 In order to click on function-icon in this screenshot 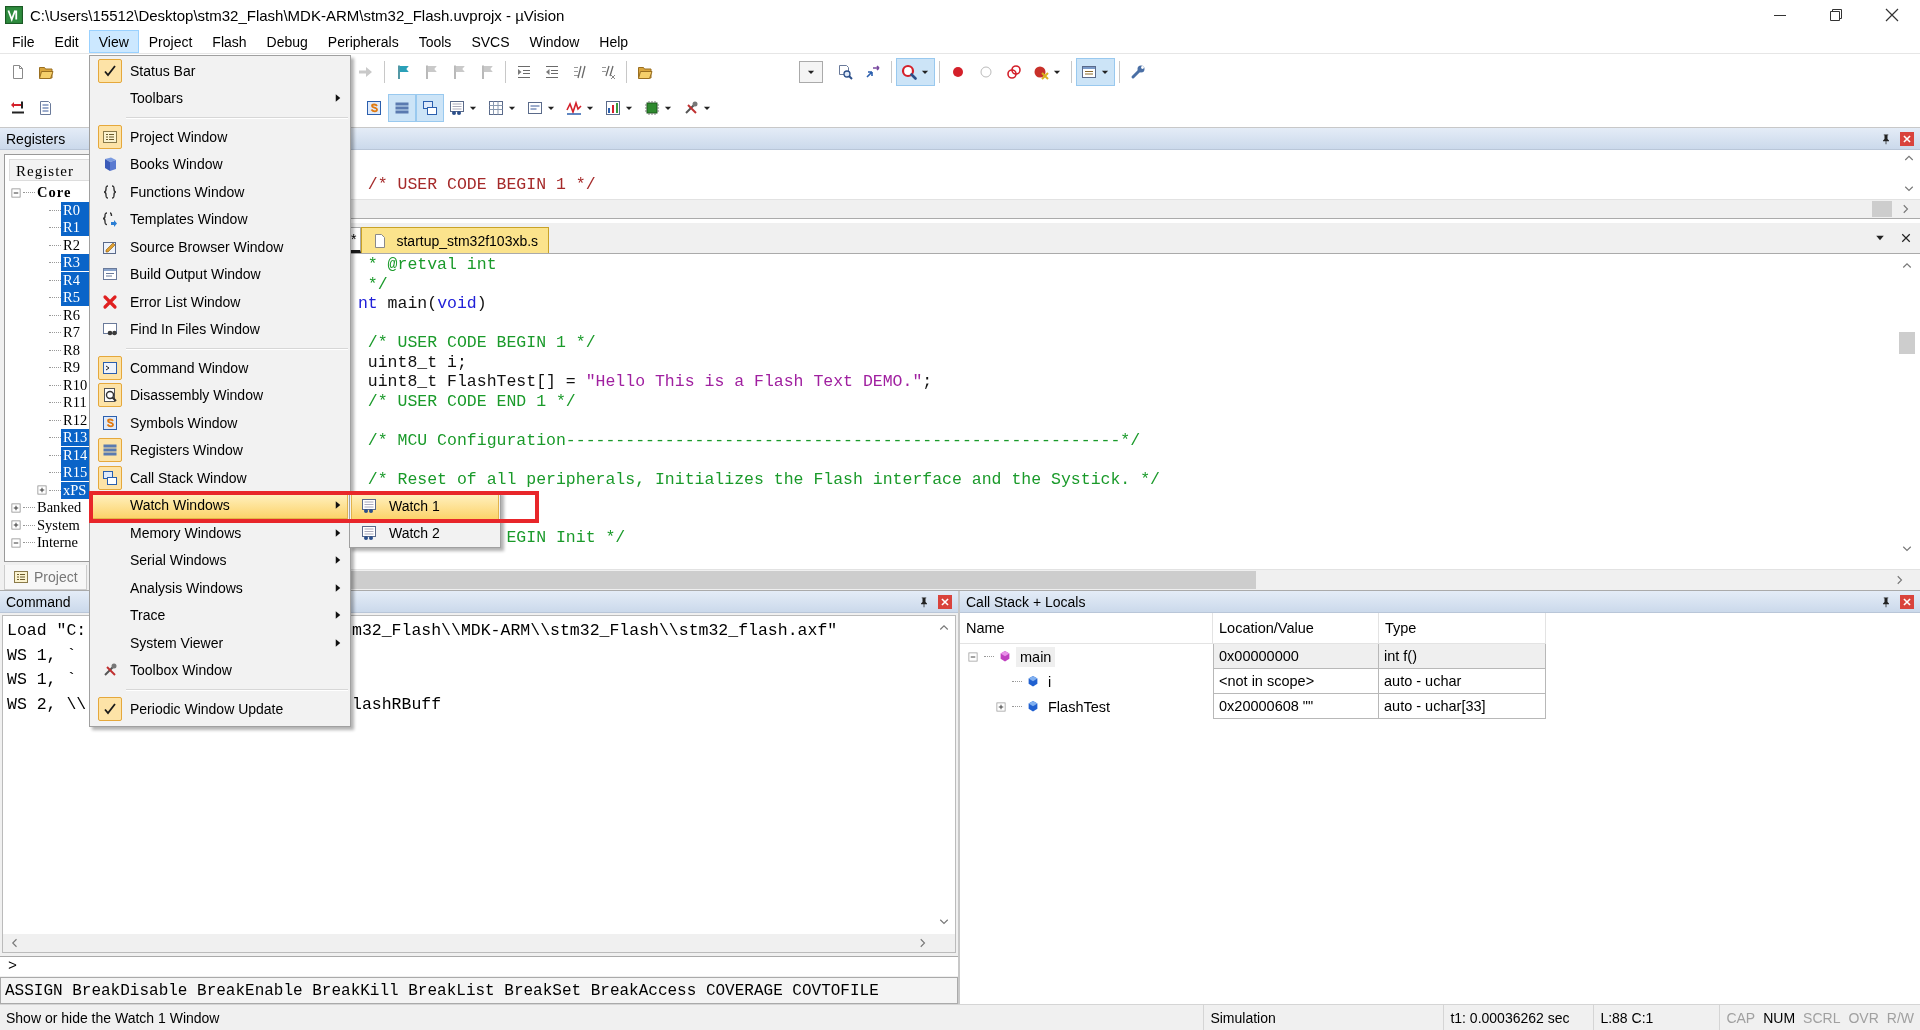, I will do `click(1005, 656)`.